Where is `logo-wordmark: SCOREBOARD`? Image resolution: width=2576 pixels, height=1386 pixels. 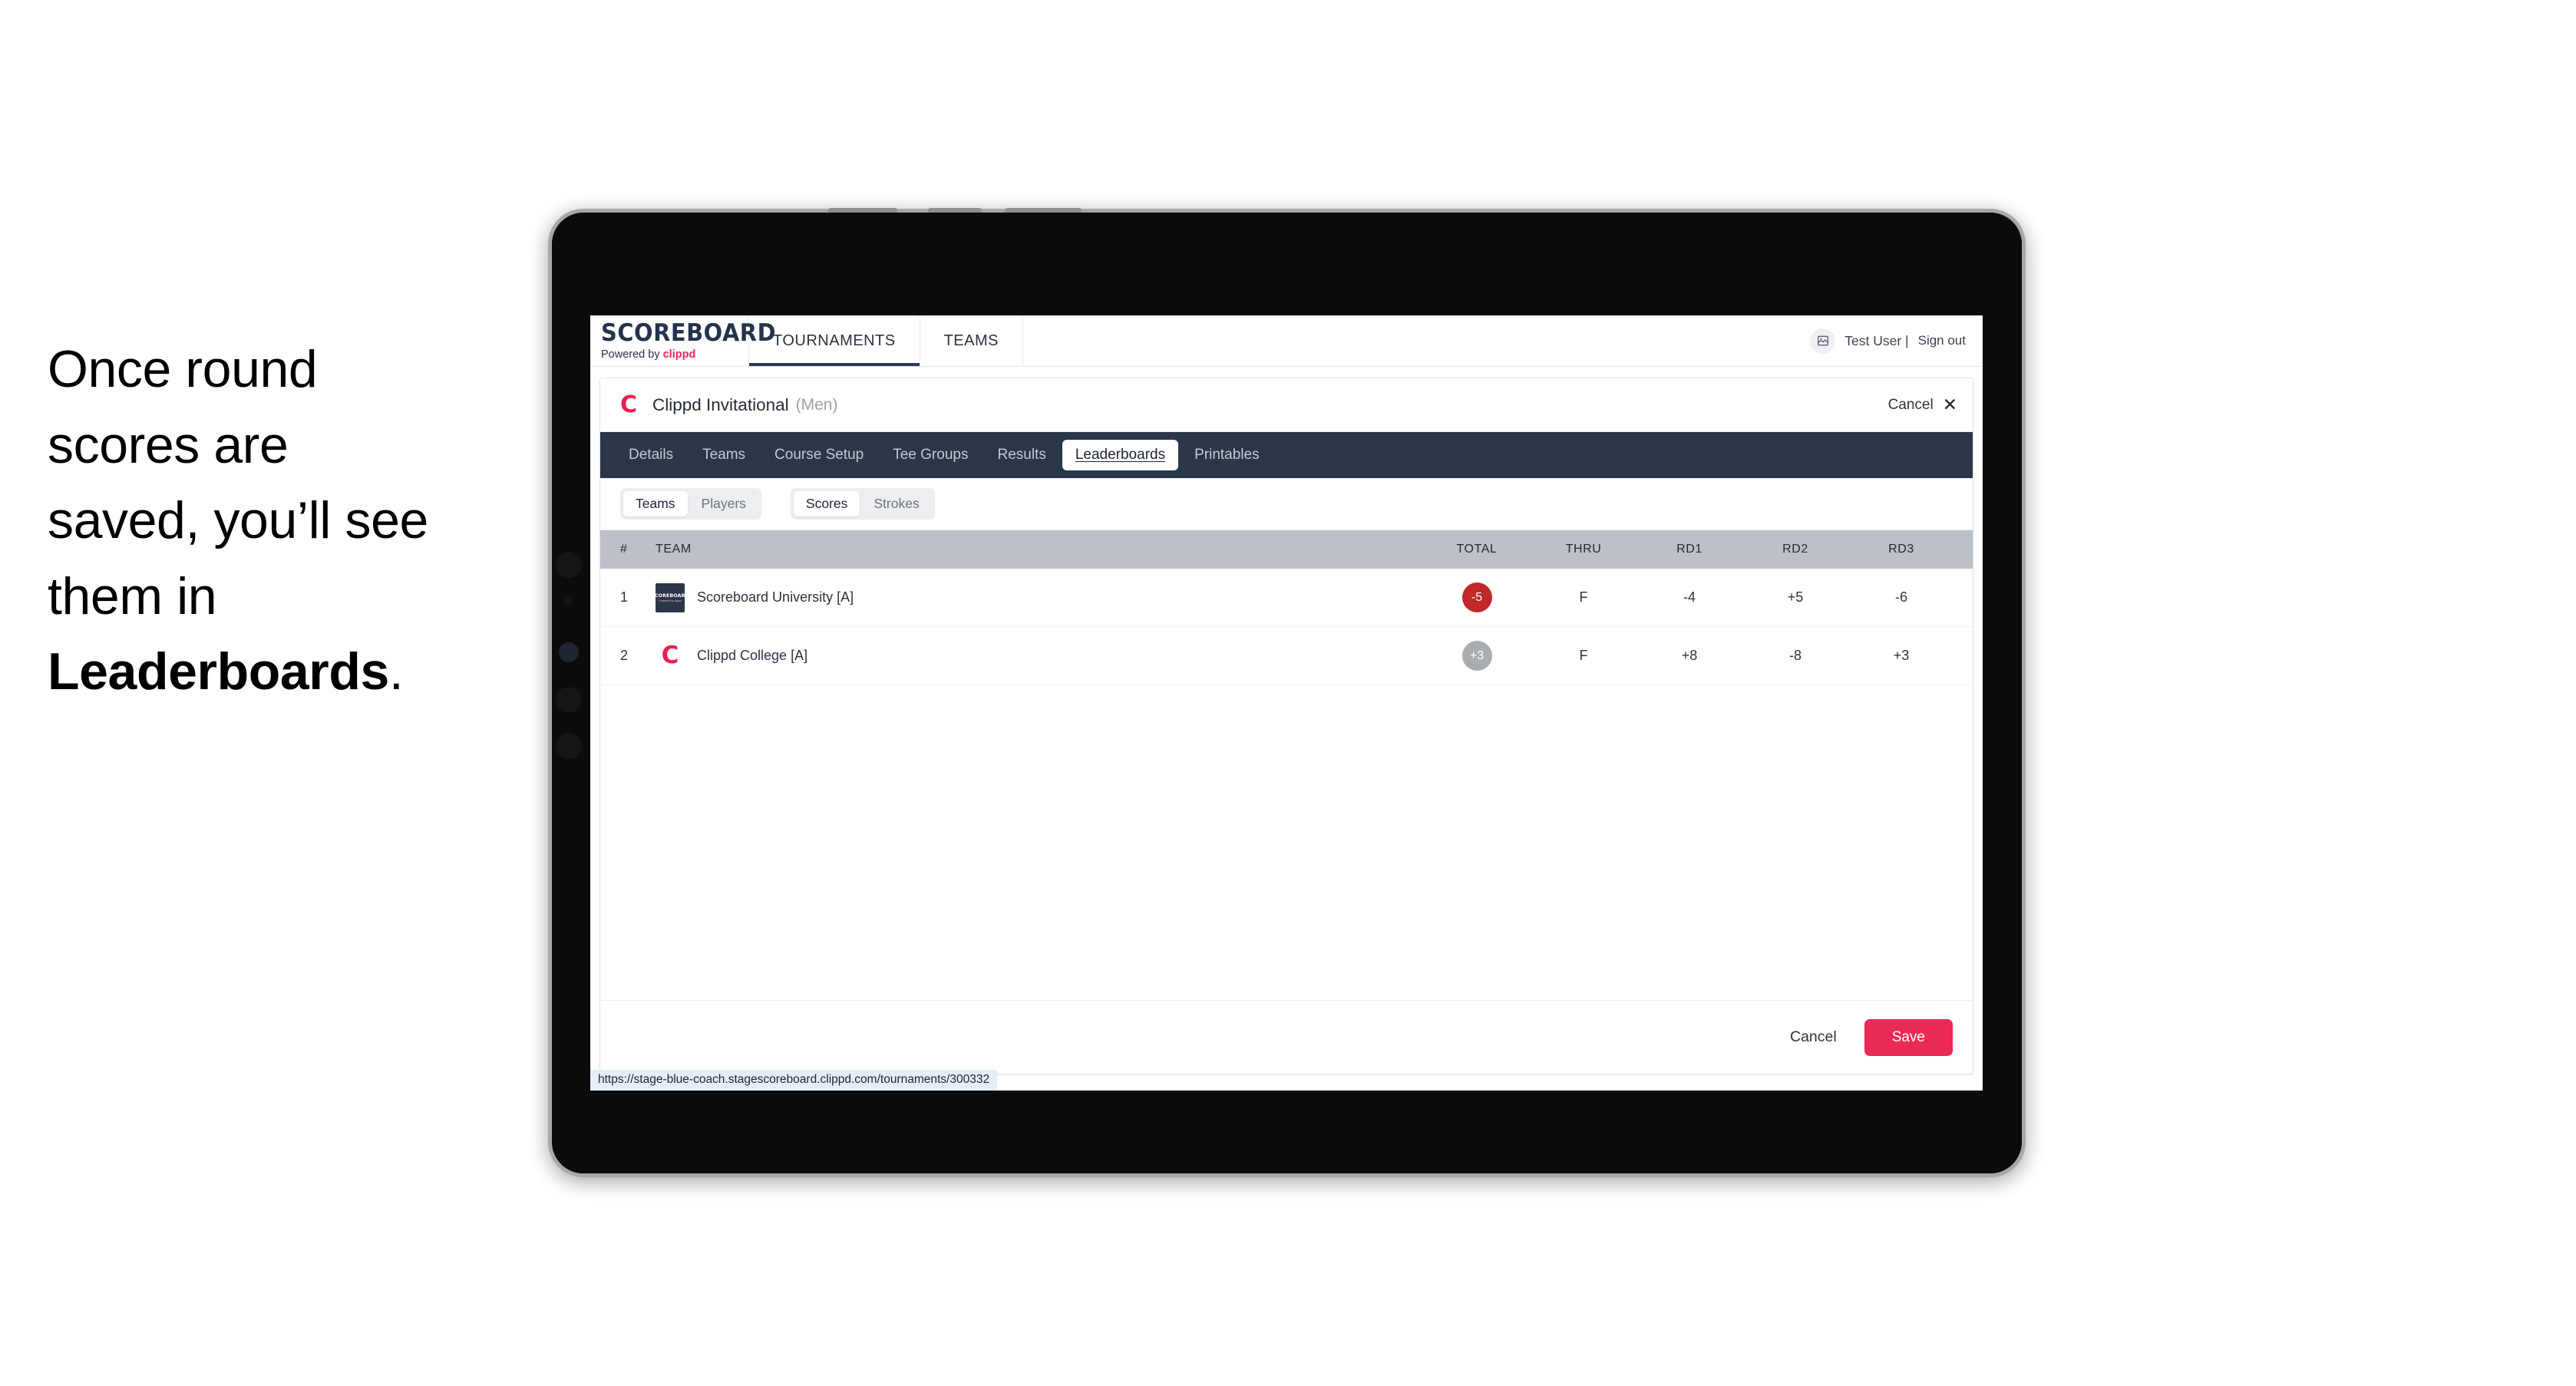 logo-wordmark: SCOREBOARD is located at coordinates (689, 333).